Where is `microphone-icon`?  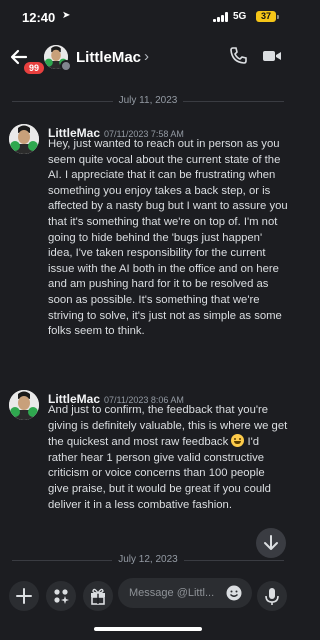 microphone-icon is located at coordinates (272, 596).